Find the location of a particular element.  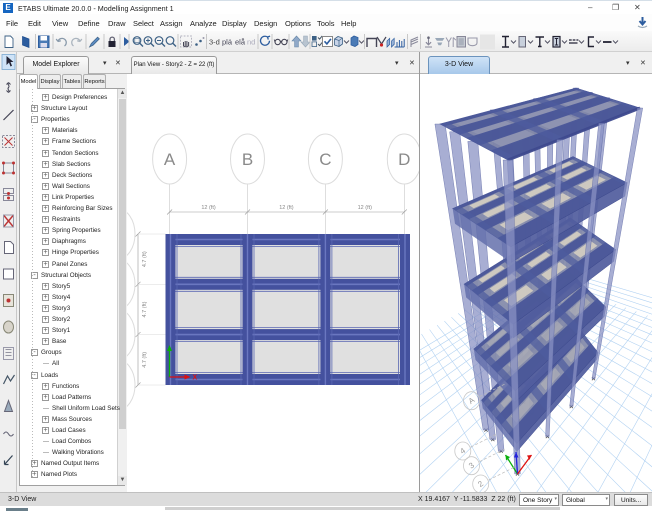

svg-text: 3 is located at coordinates (471, 465).